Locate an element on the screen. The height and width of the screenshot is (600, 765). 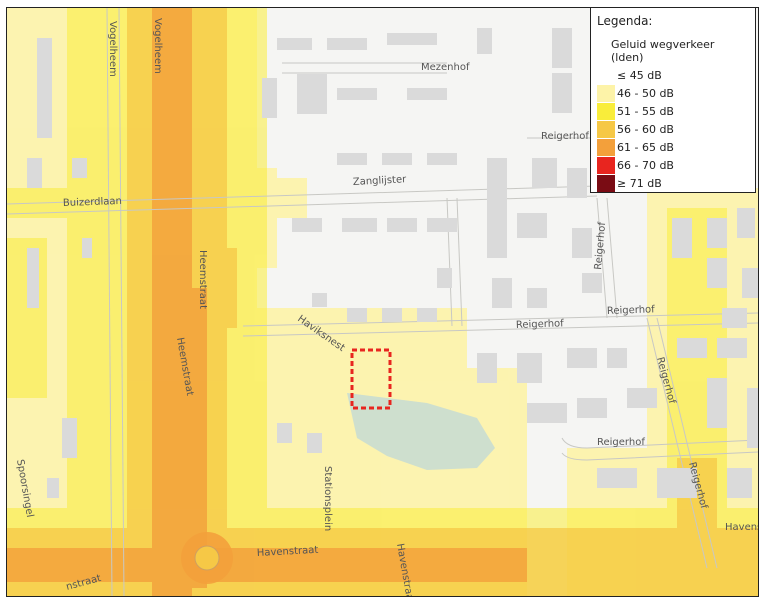
legend-title: Legenda: is located at coordinates (625, 21).